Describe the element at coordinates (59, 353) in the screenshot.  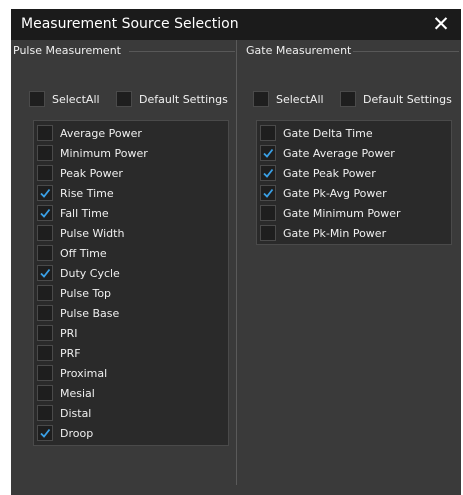
I see `pulse-measurement-item: PRF` at that location.